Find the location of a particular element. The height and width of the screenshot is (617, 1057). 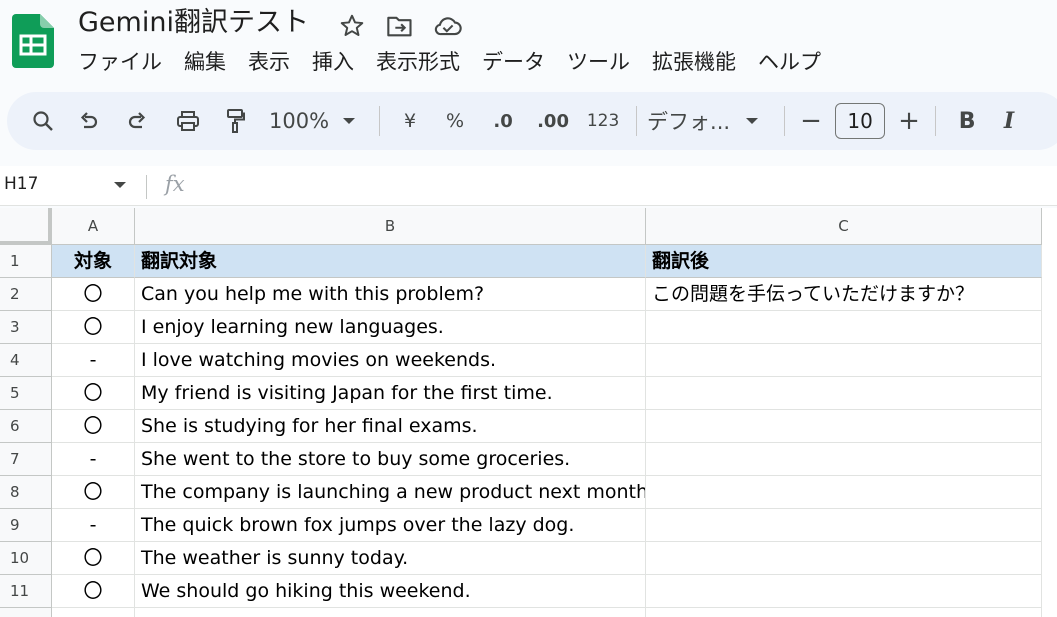

row-header: 9 is located at coordinates (26, 525).